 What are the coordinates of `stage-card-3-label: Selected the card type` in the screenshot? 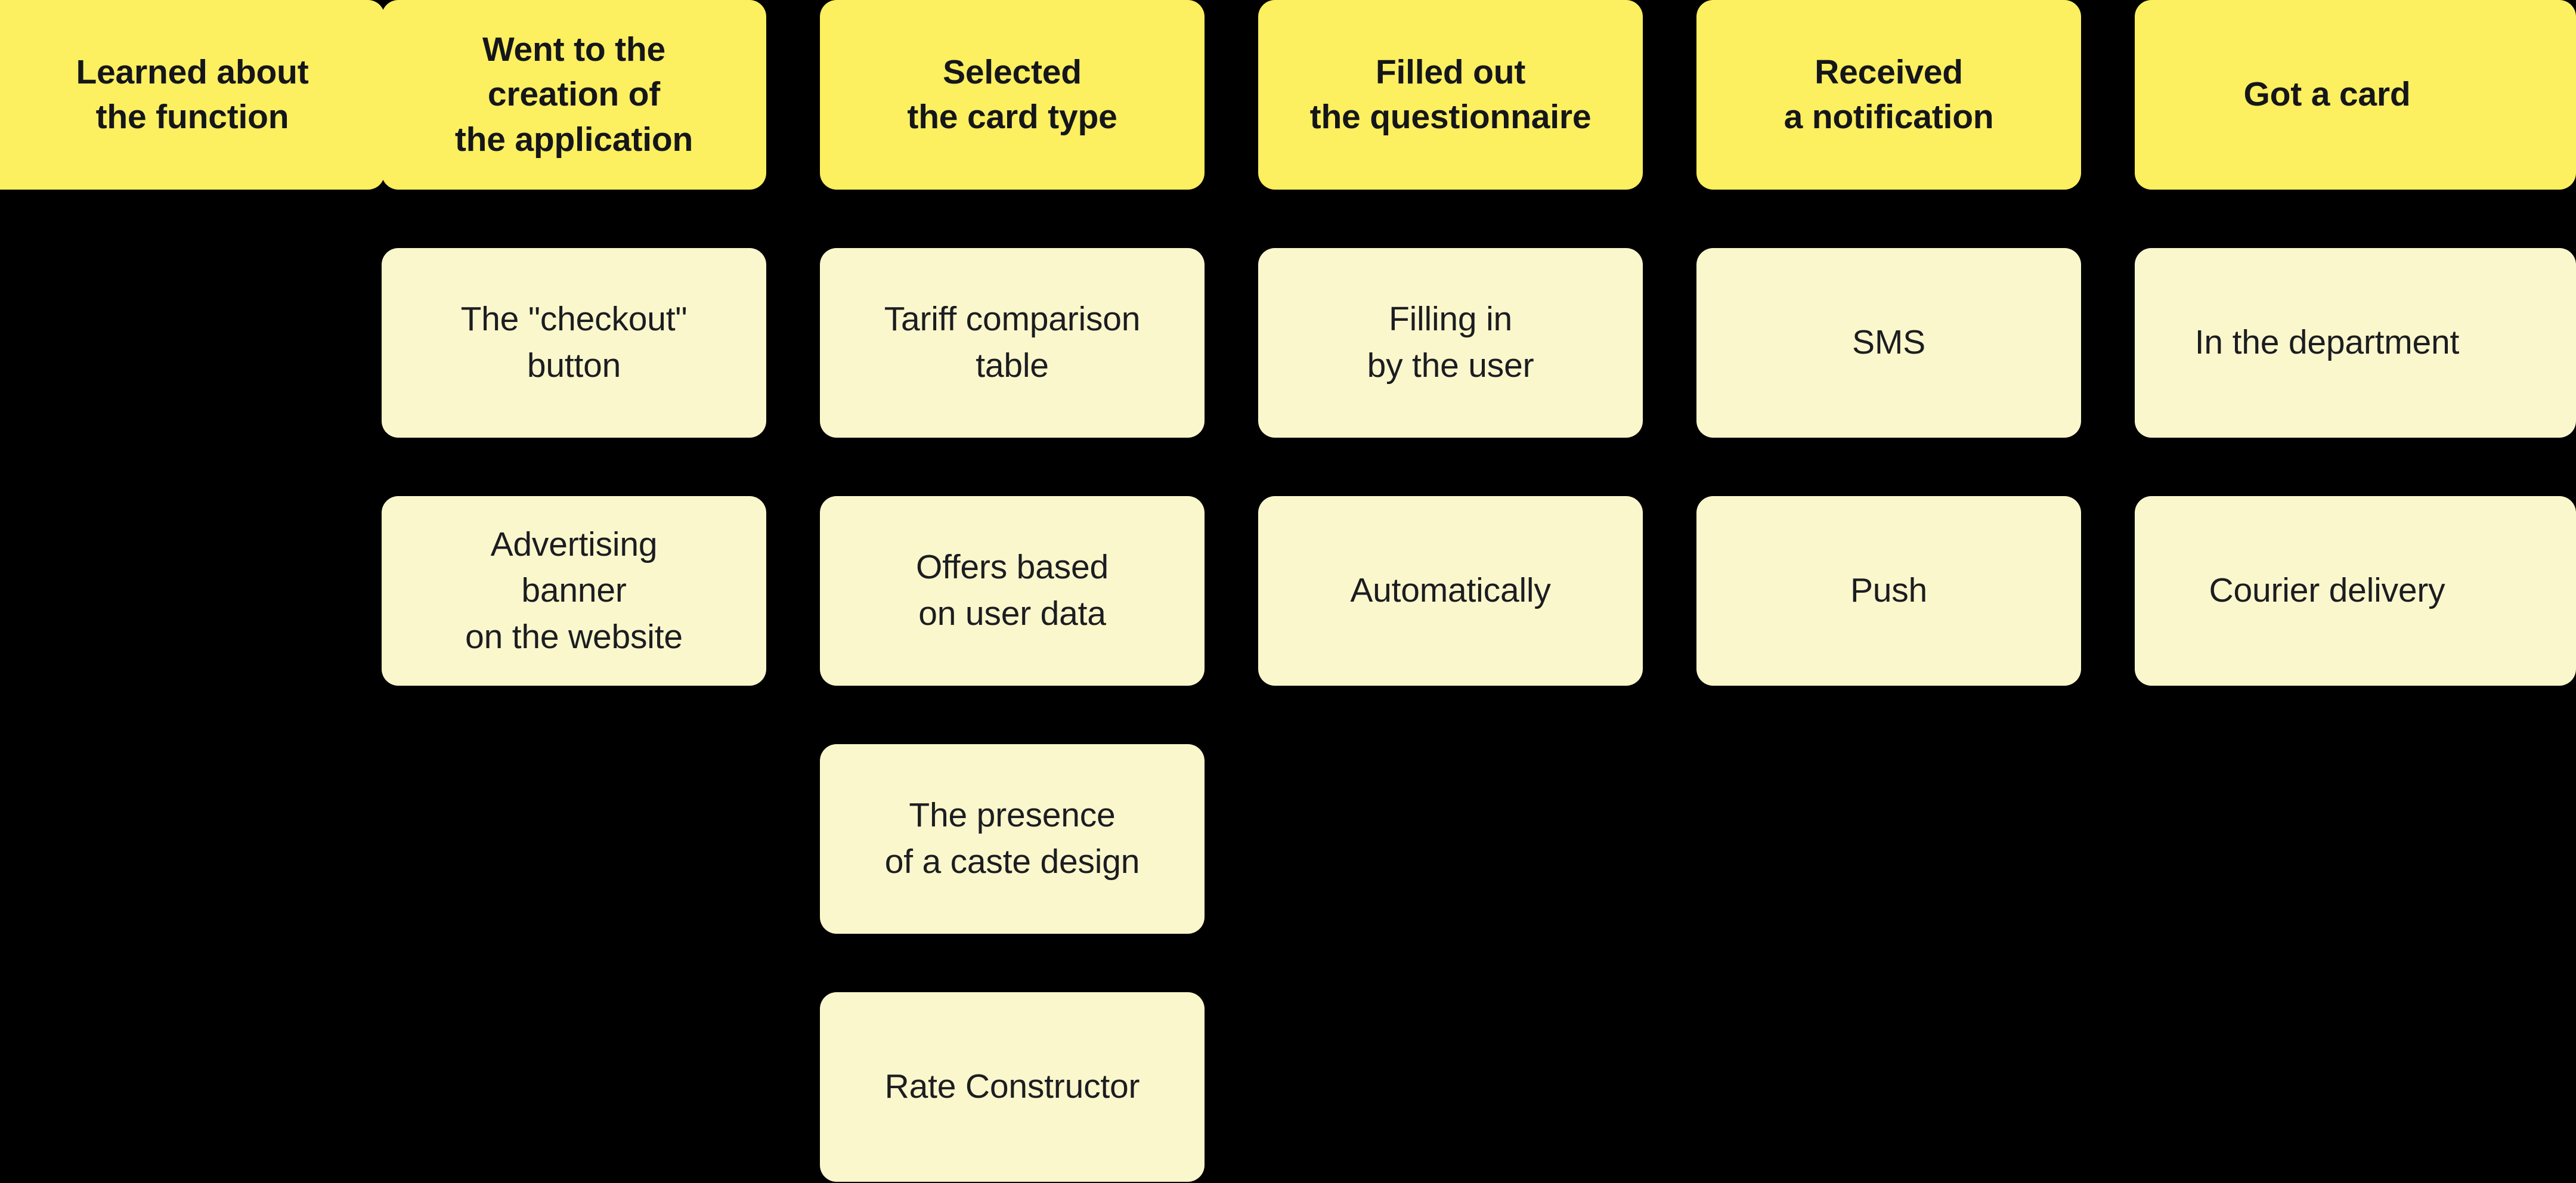 It's located at (1012, 94).